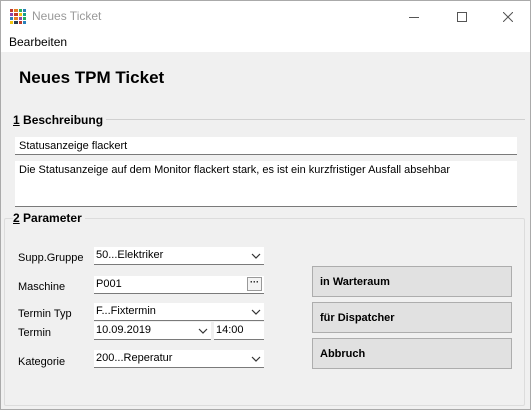 Image resolution: width=531 pixels, height=410 pixels. What do you see at coordinates (179, 359) in the screenshot?
I see `kategorie-select: 200...Reperatur` at bounding box center [179, 359].